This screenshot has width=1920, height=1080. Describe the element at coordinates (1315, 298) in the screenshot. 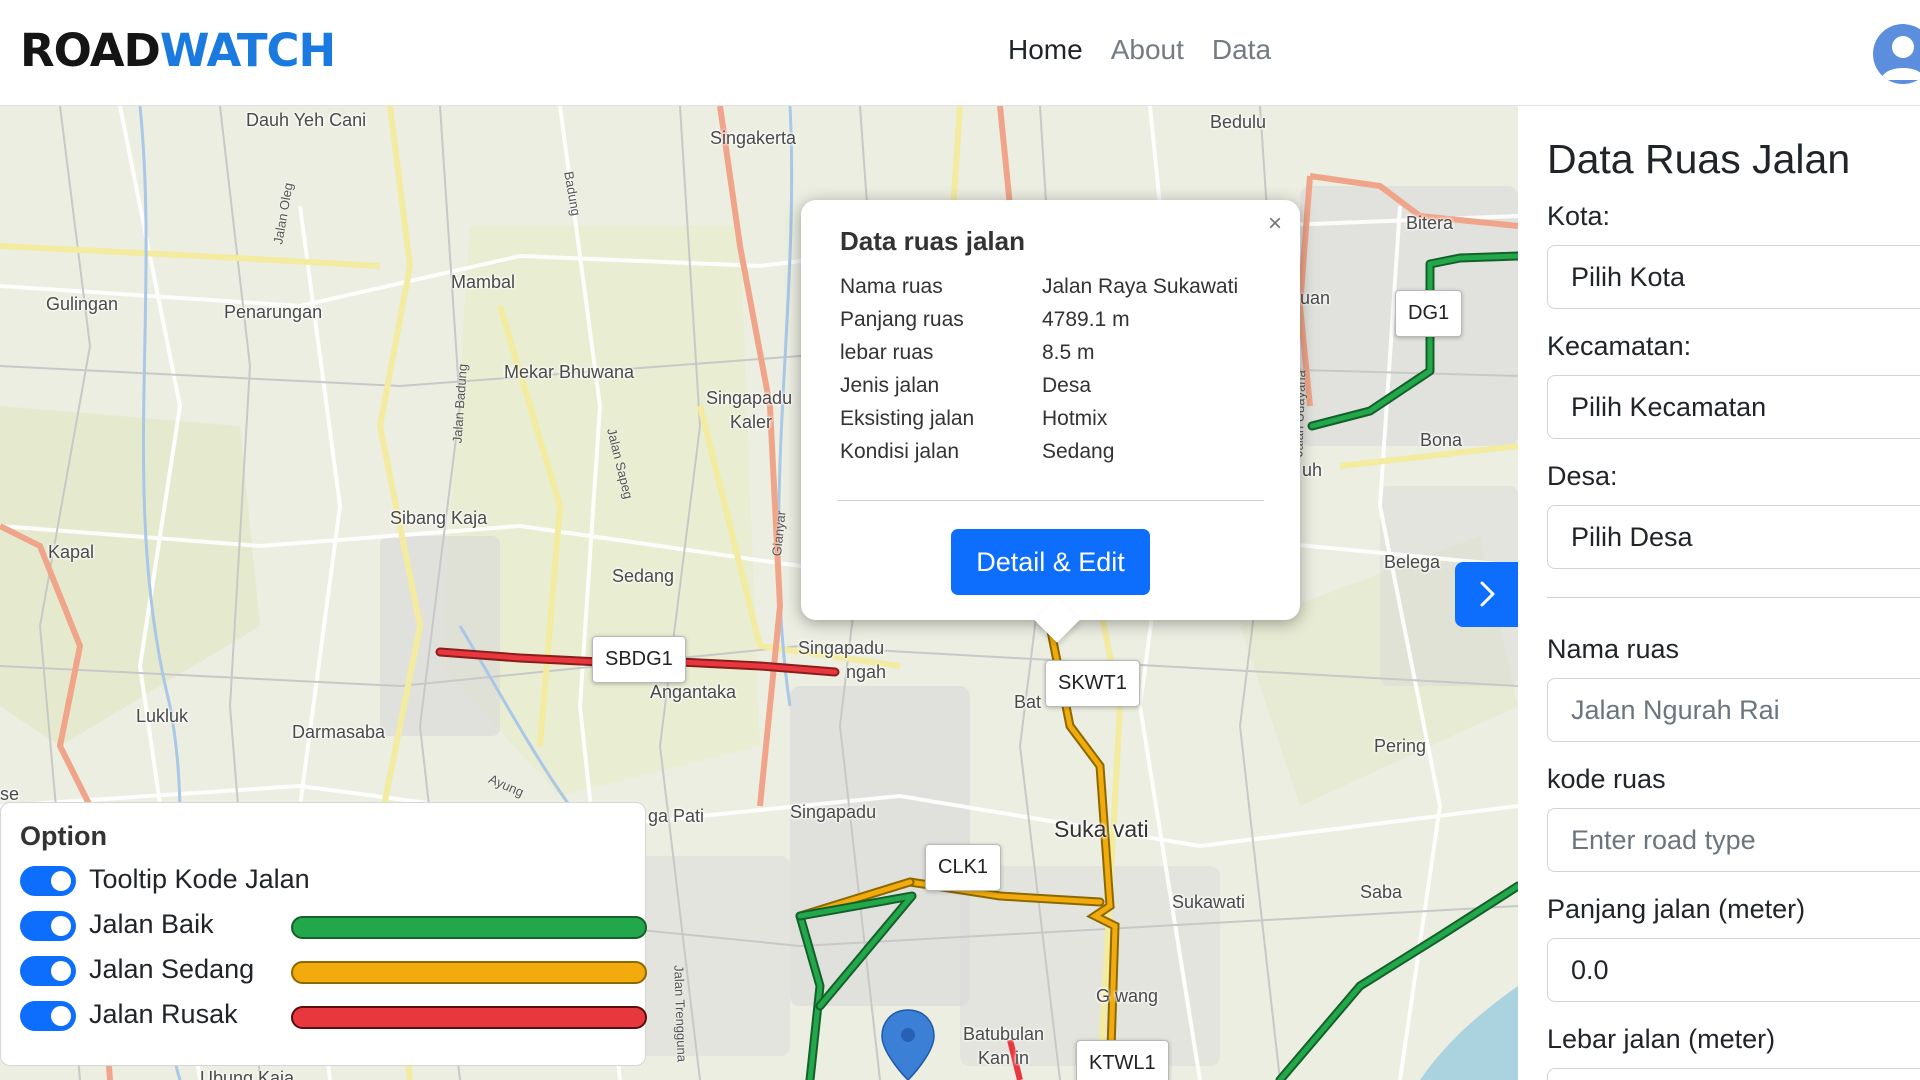

I see `place-label: uan` at that location.